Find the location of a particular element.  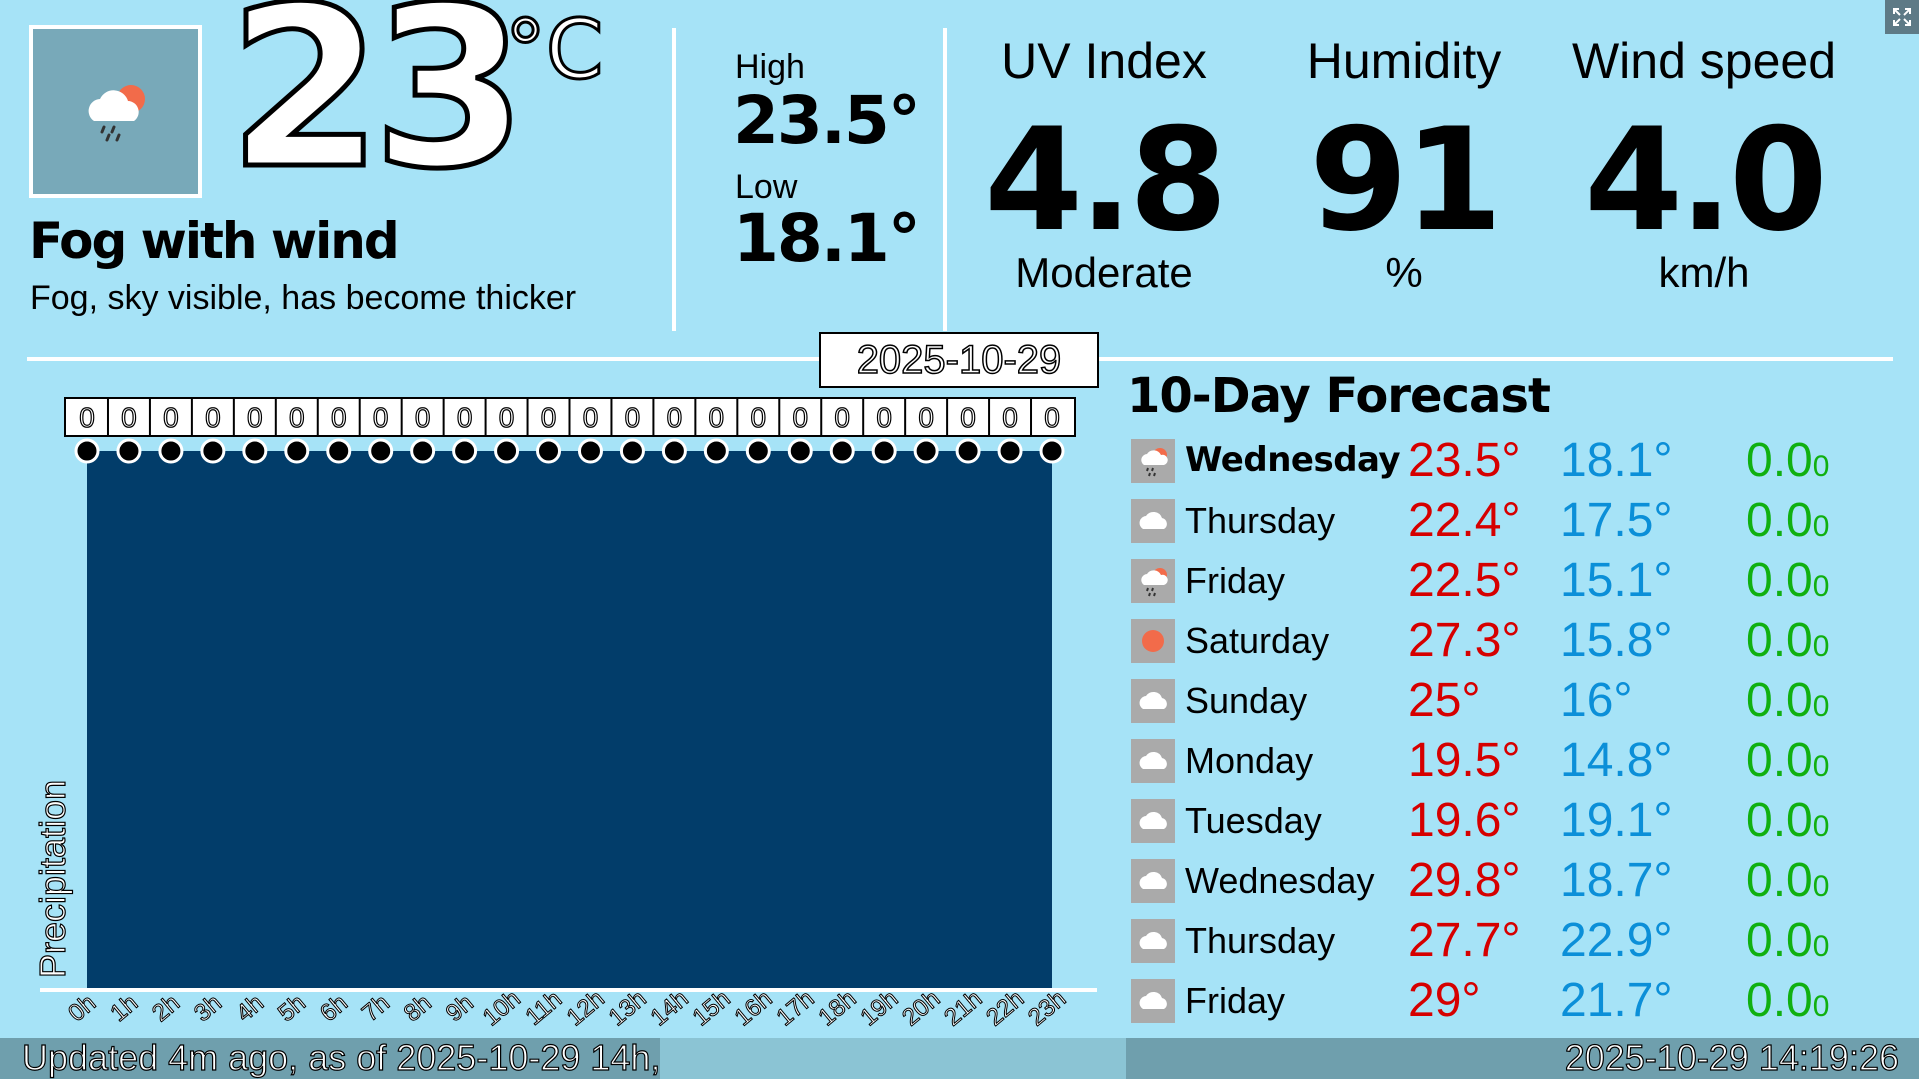

x-tick-label: 14h is located at coordinates (670, 1008).